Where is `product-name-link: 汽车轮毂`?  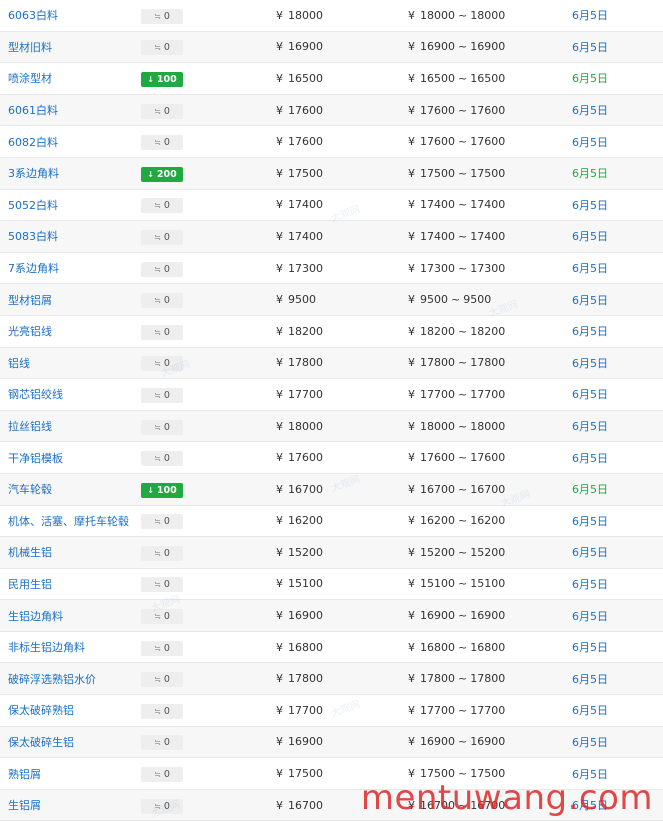
product-name-link: 汽车轮毂 is located at coordinates (30, 489).